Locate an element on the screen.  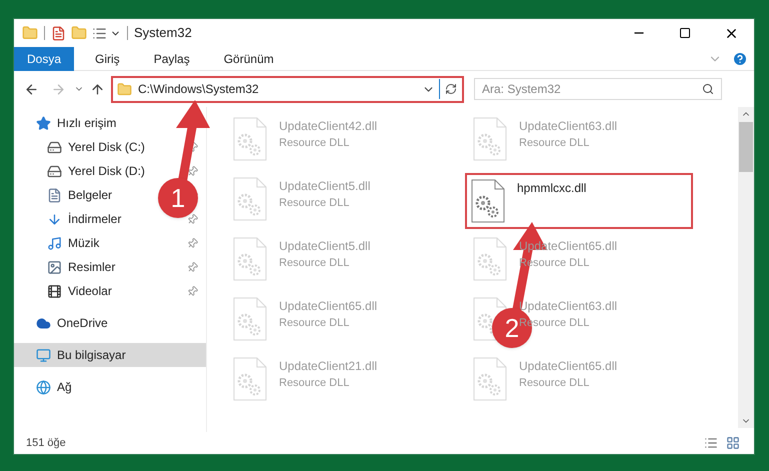
sidebar-item: Yerel Disk (D:) is located at coordinates (96, 171).